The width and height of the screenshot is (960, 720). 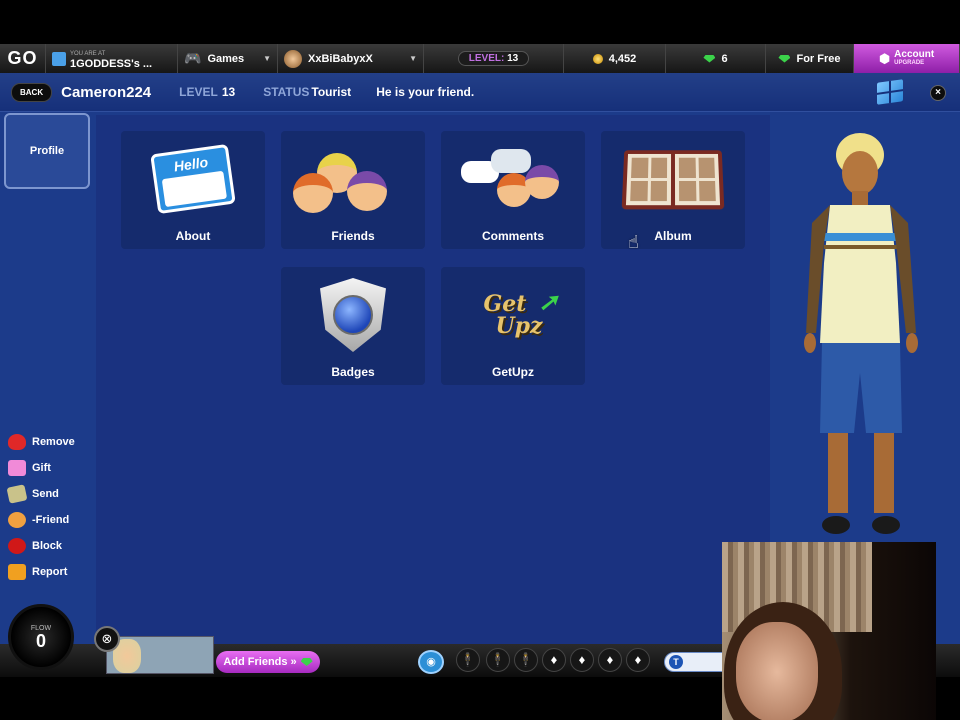 What do you see at coordinates (228, 92) in the screenshot?
I see `profile-level-value: 13` at bounding box center [228, 92].